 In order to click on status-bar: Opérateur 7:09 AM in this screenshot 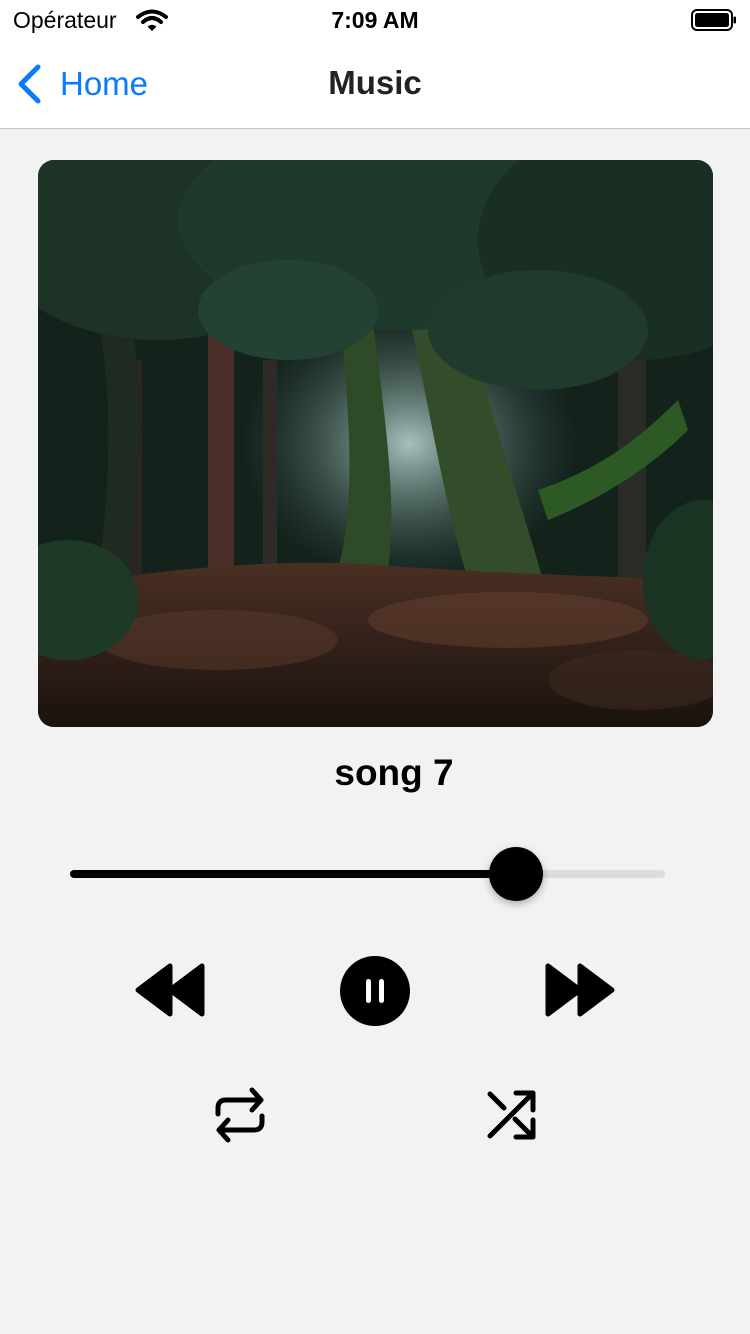, I will do `click(375, 20)`.